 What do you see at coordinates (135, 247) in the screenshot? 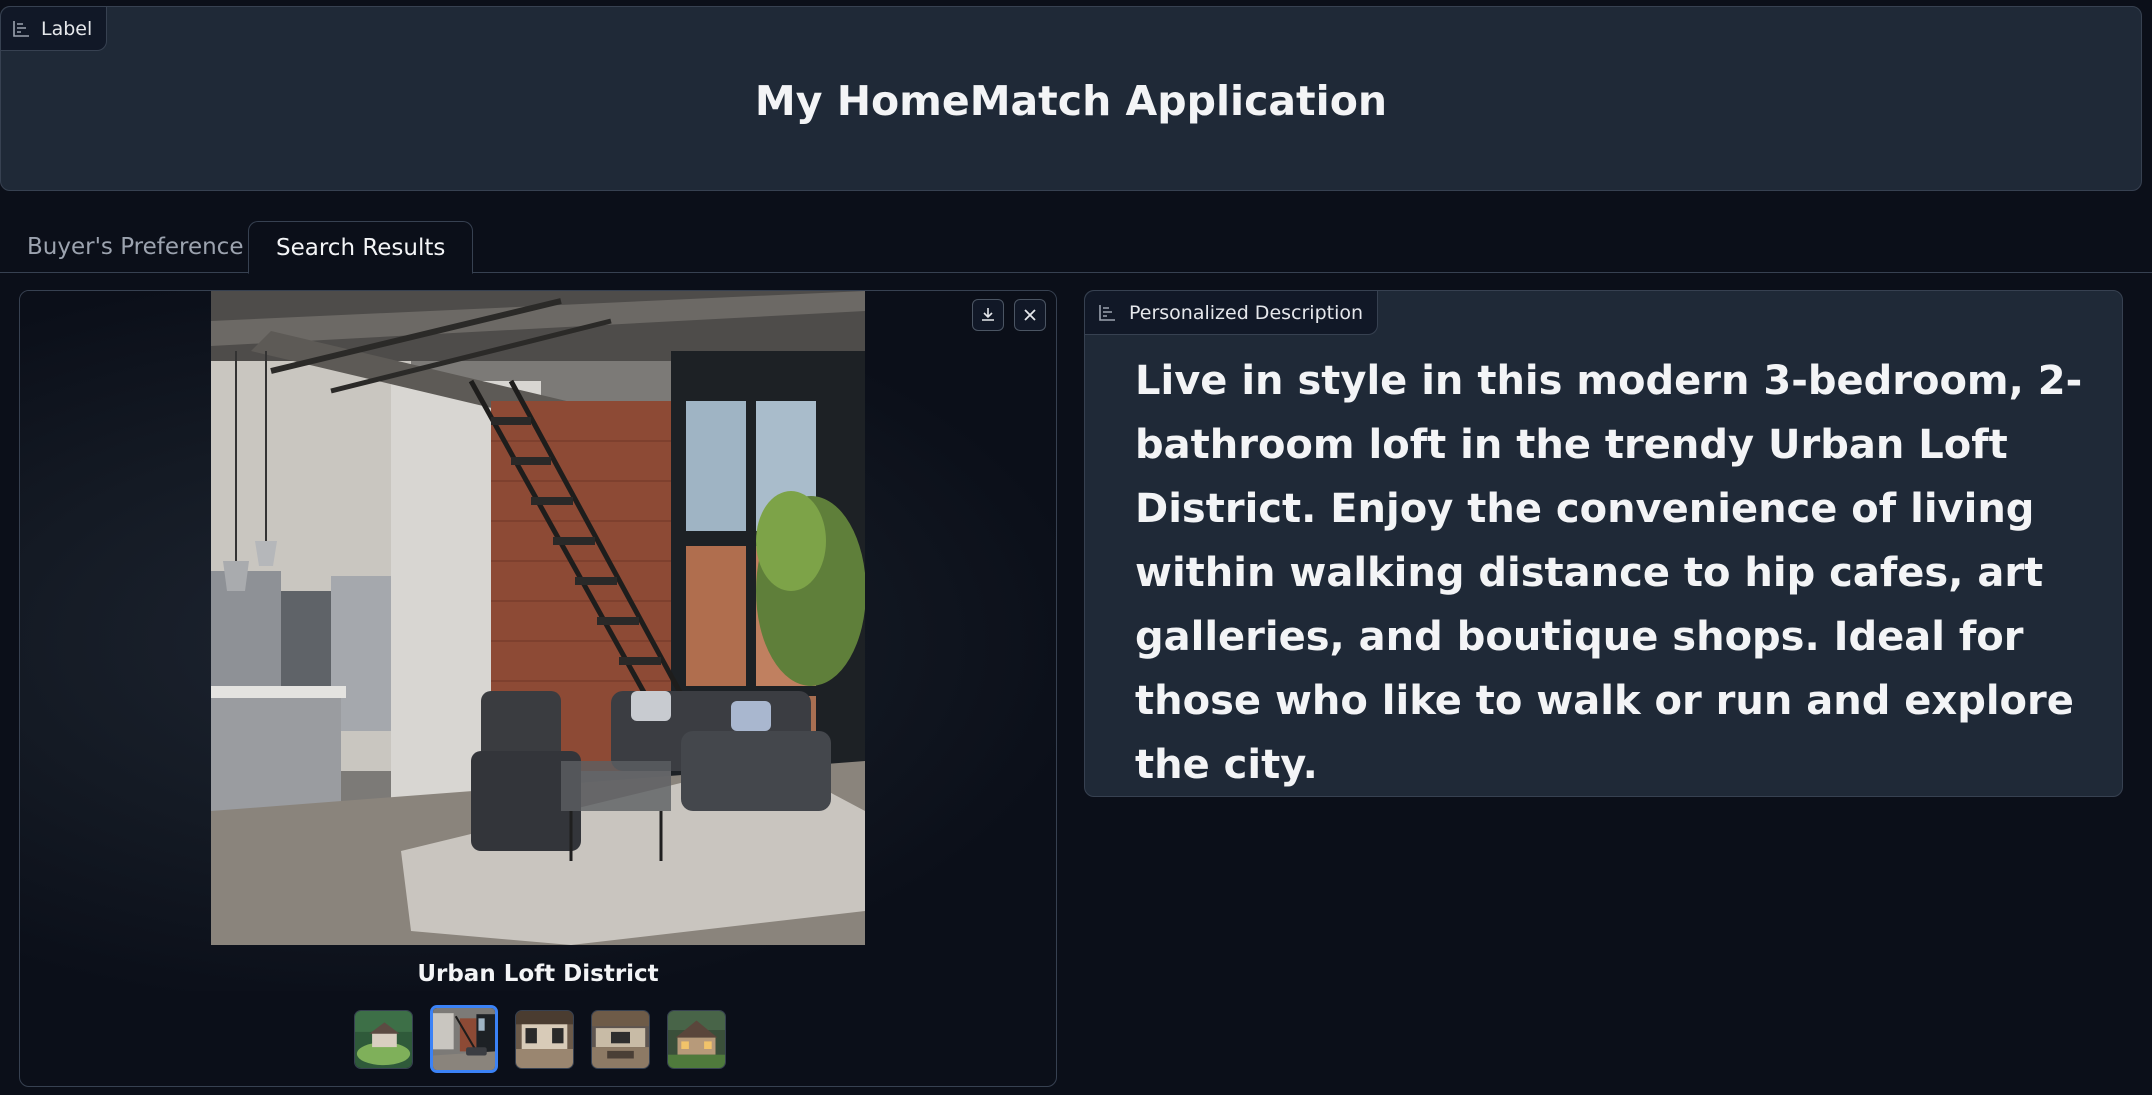
I see `tab-buyers-preference: Buyer's Preference` at bounding box center [135, 247].